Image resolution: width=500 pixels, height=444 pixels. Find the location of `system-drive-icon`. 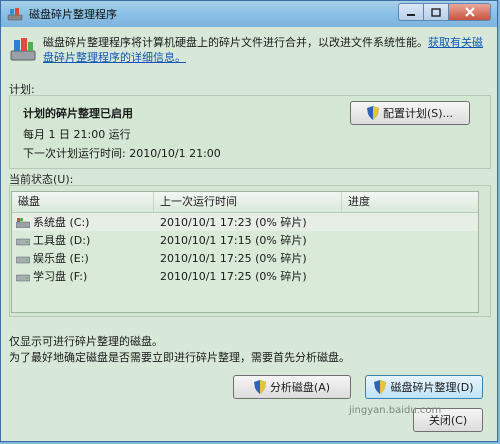

system-drive-icon is located at coordinates (23, 223).